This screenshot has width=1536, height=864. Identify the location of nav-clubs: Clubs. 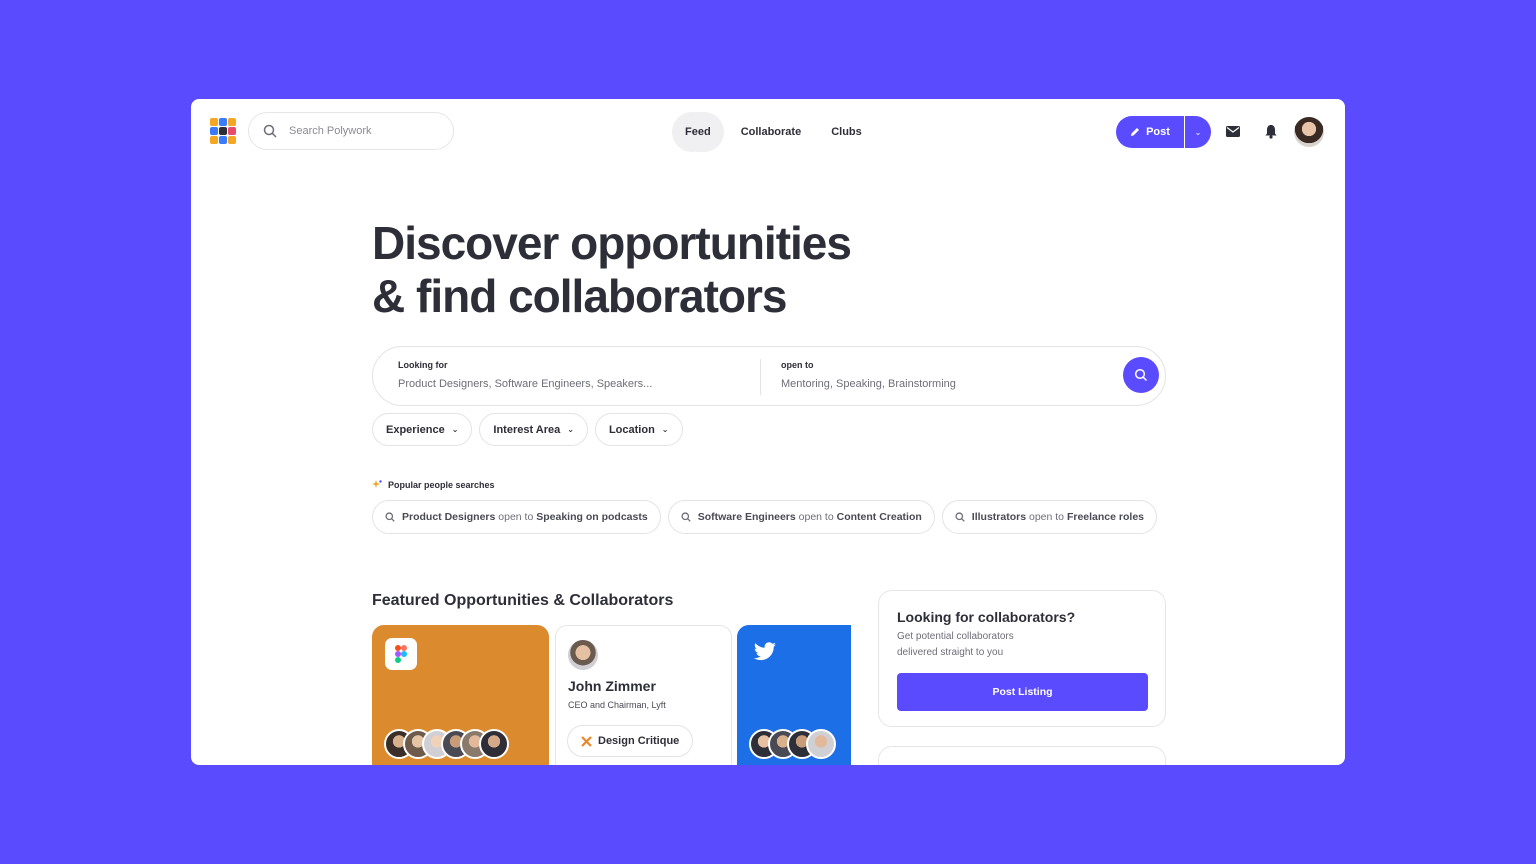
(846, 132).